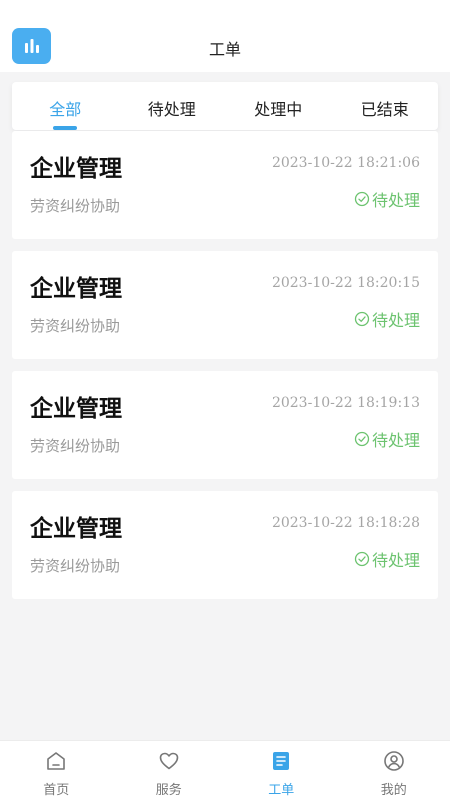 The width and height of the screenshot is (450, 800). Describe the element at coordinates (169, 761) in the screenshot. I see `heart-icon` at that location.